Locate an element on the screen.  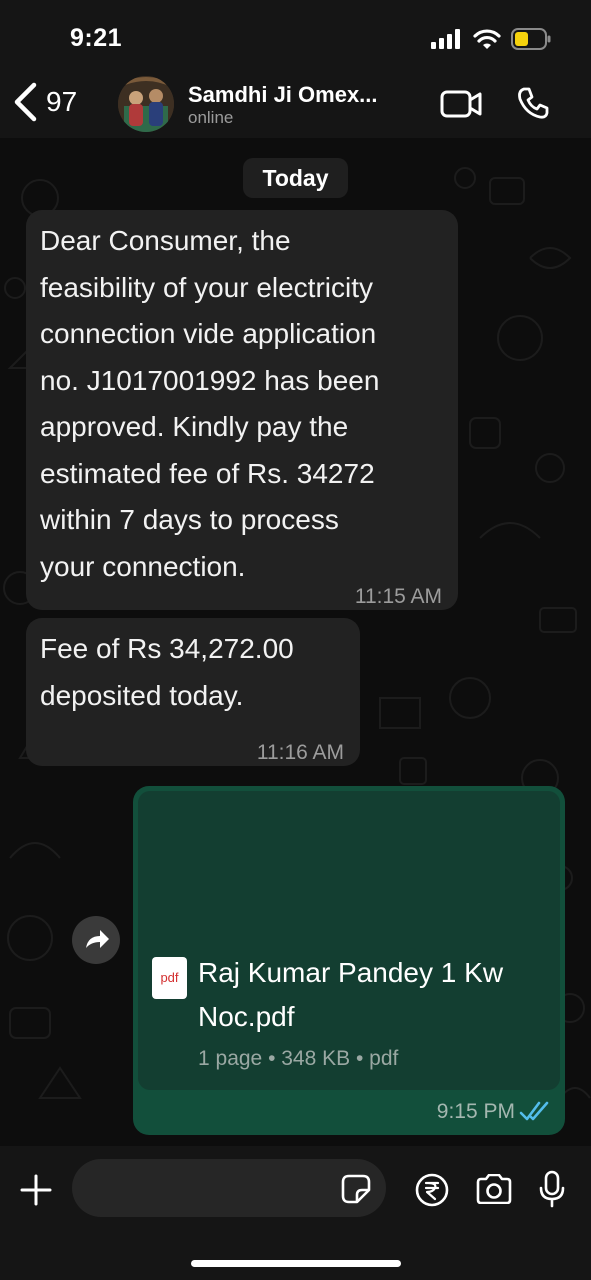
message-time: 9:15 PM is located at coordinates (475, 1111).